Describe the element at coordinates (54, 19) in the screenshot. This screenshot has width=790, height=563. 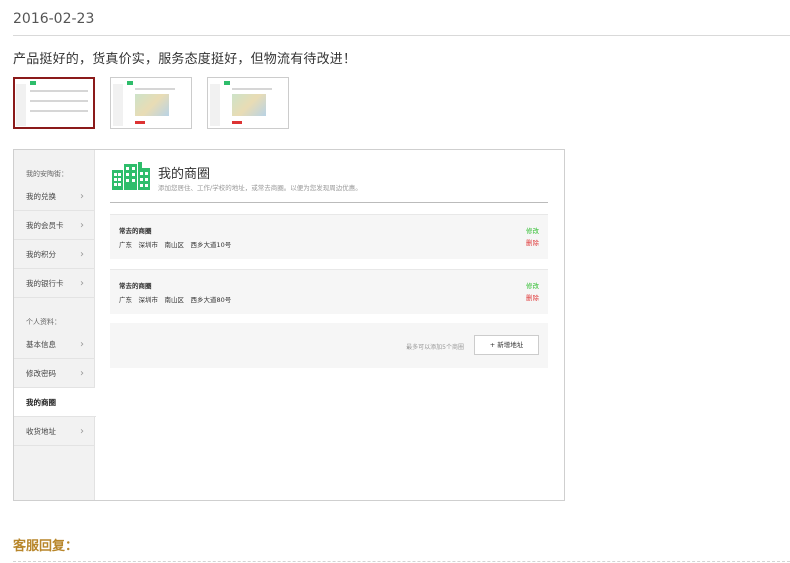
I see `review-date: 2016-02-23` at that location.